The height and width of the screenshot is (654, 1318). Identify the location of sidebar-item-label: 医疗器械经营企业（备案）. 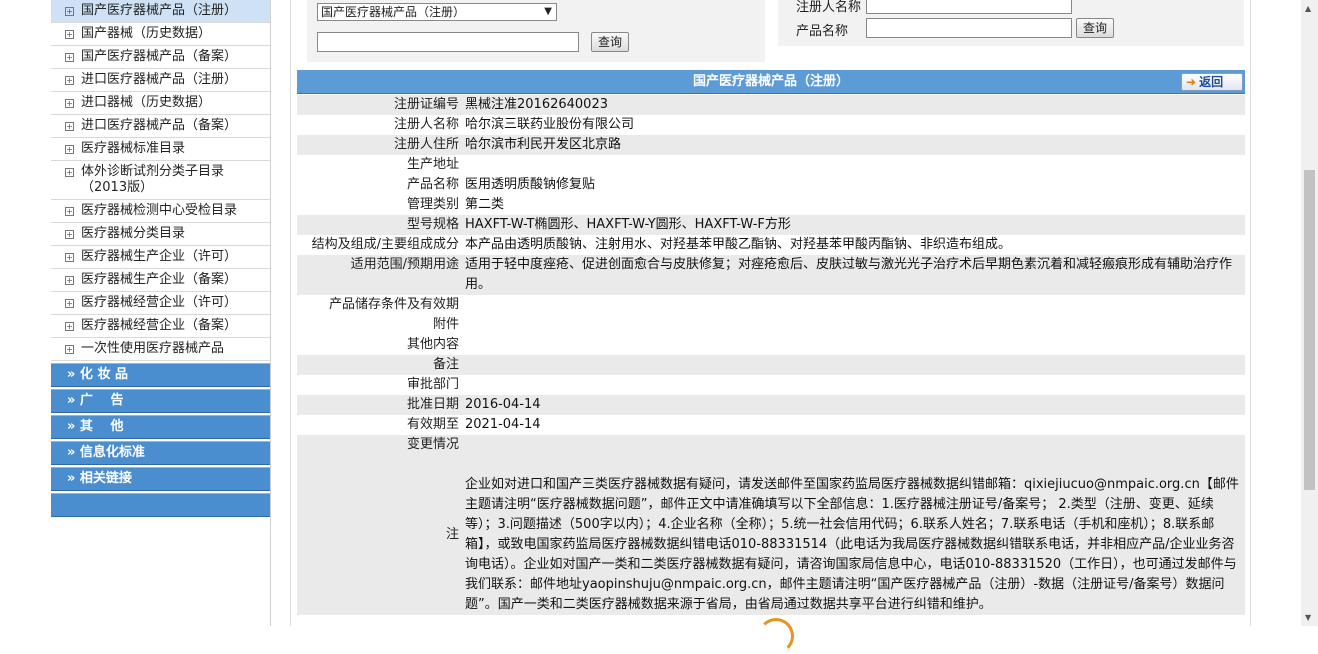
(159, 325).